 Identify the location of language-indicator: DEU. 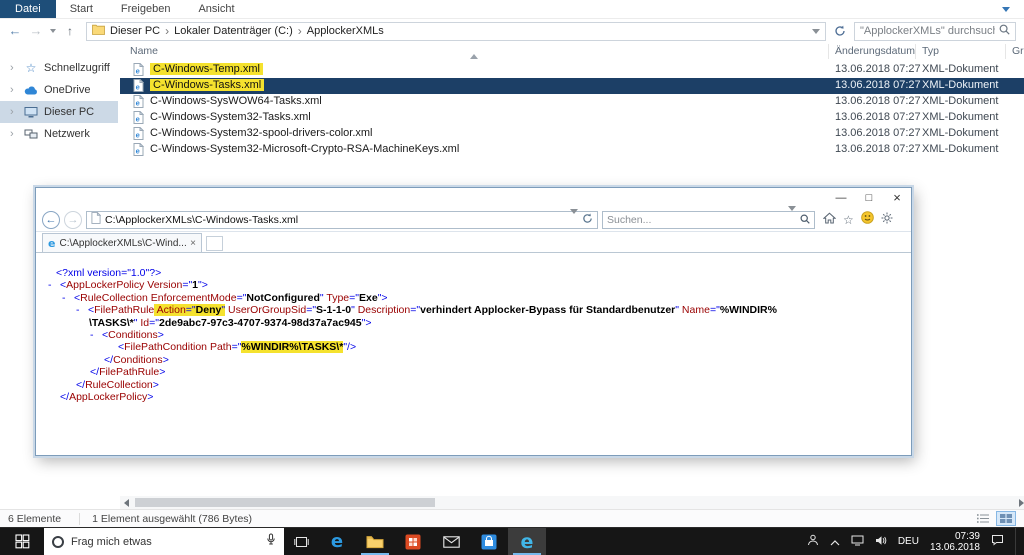
(908, 541).